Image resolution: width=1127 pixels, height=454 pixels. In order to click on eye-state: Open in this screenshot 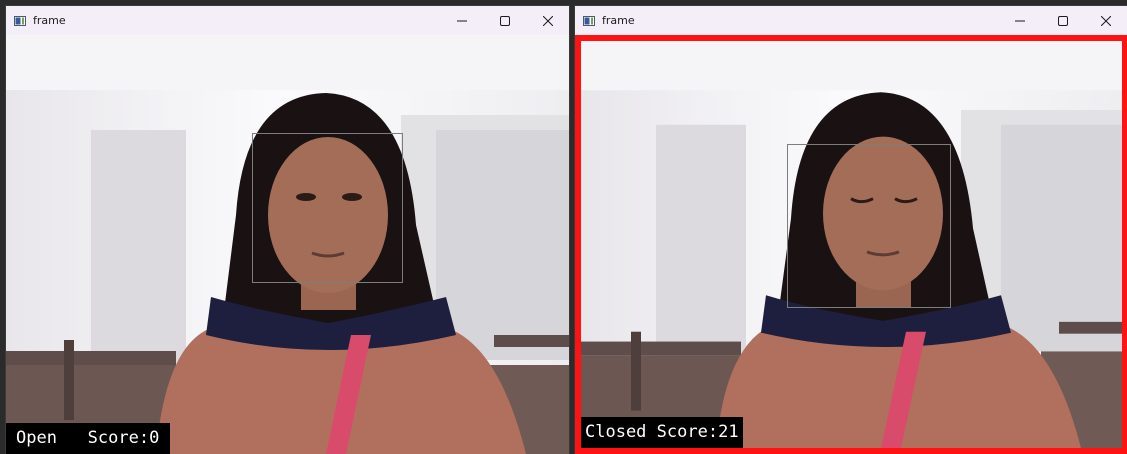, I will do `click(36, 438)`.